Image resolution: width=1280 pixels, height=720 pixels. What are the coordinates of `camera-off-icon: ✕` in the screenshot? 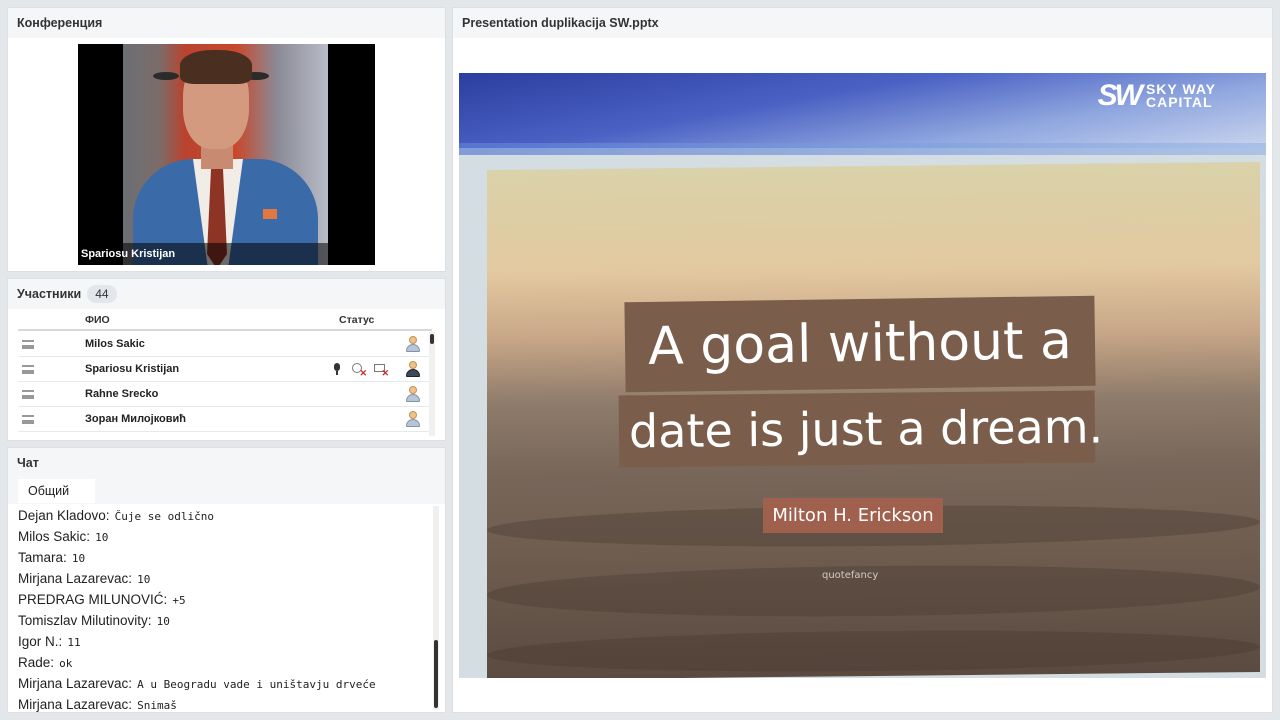 It's located at (359, 370).